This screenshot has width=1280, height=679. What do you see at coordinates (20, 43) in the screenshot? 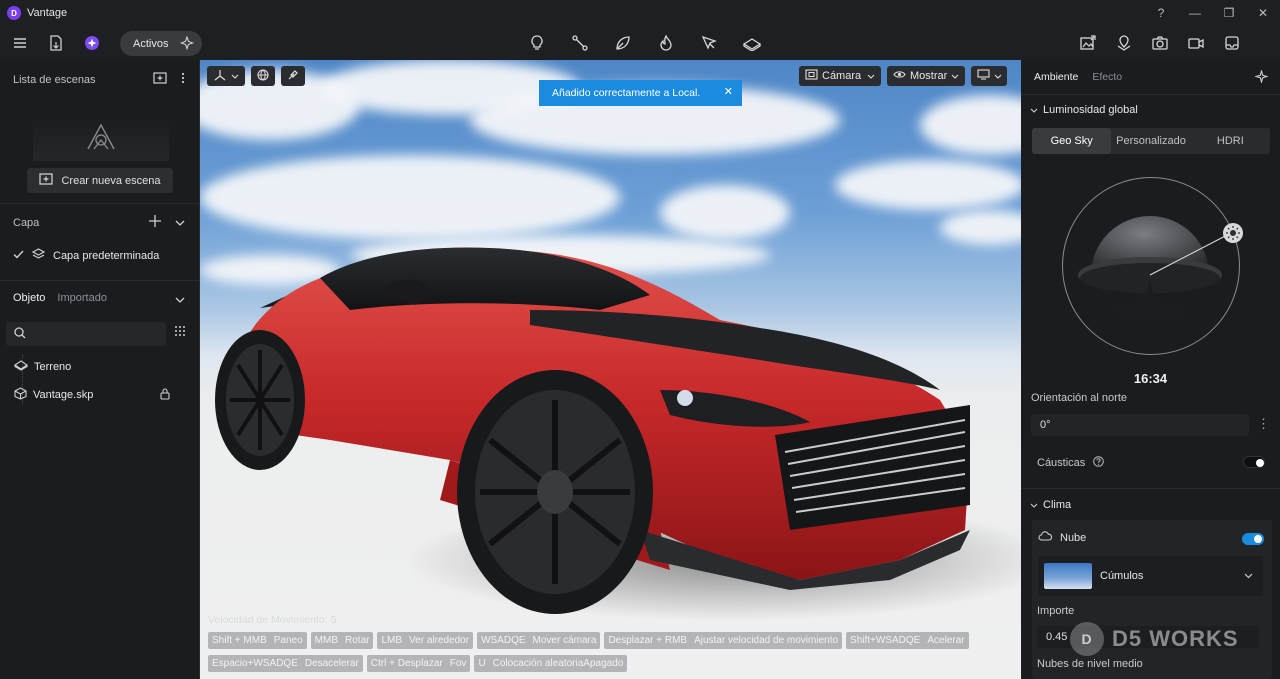
I see `menu-icon` at bounding box center [20, 43].